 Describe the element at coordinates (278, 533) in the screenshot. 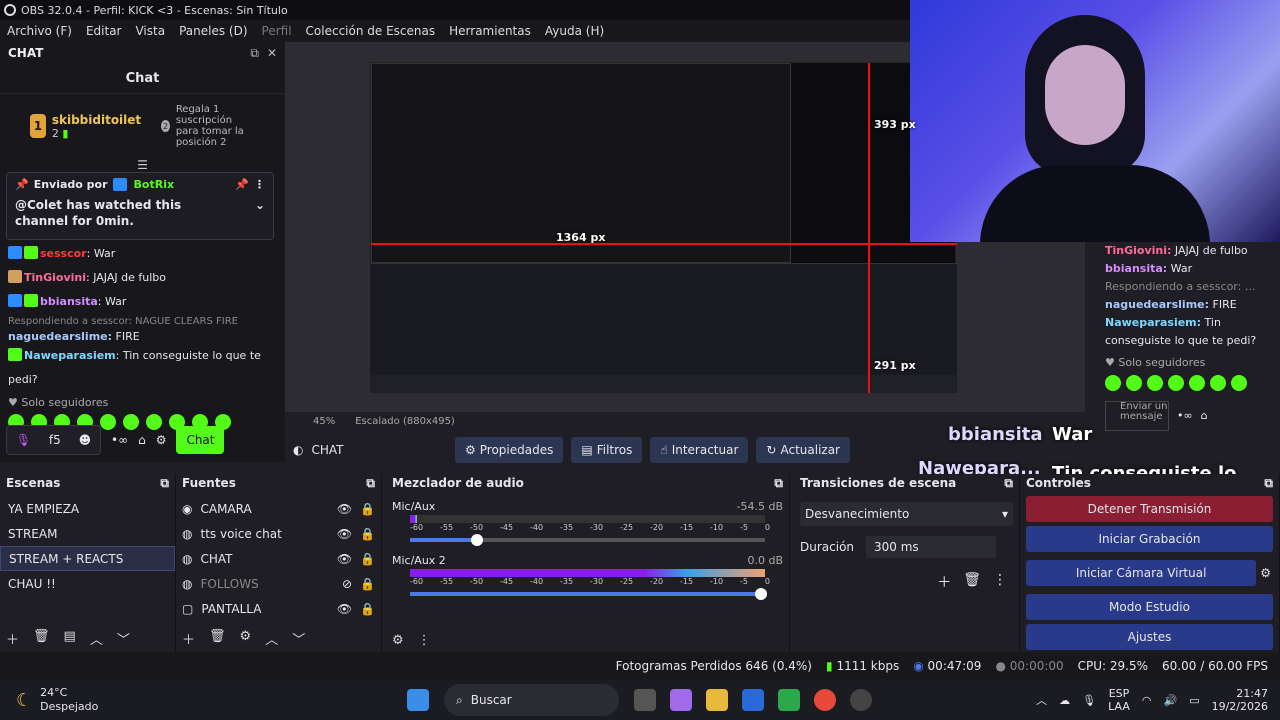

I see `source-item: ◍ tts voice chat 👁 🔒` at that location.